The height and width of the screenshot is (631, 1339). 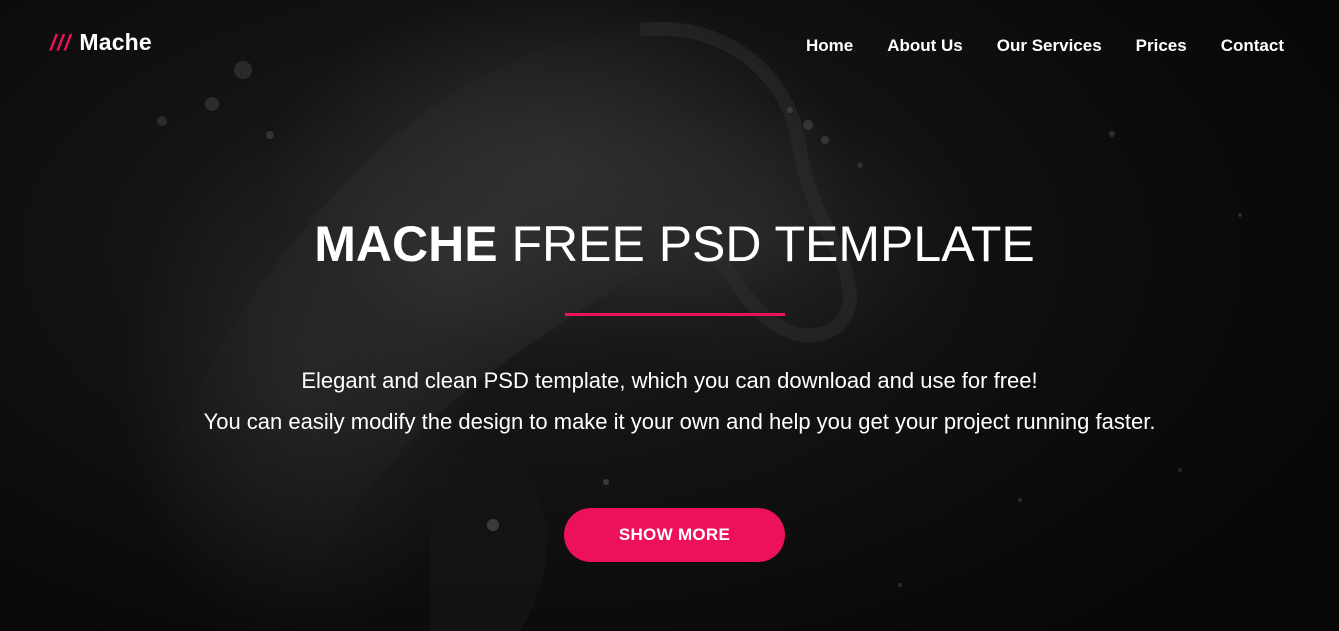 I want to click on show-more-button: SHOW MORE, so click(x=674, y=535).